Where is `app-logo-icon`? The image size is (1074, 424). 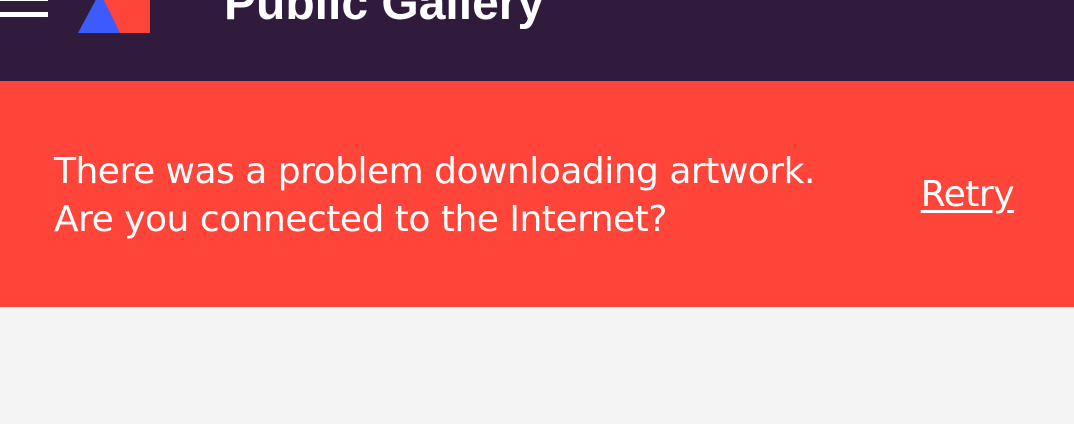 app-logo-icon is located at coordinates (114, 16).